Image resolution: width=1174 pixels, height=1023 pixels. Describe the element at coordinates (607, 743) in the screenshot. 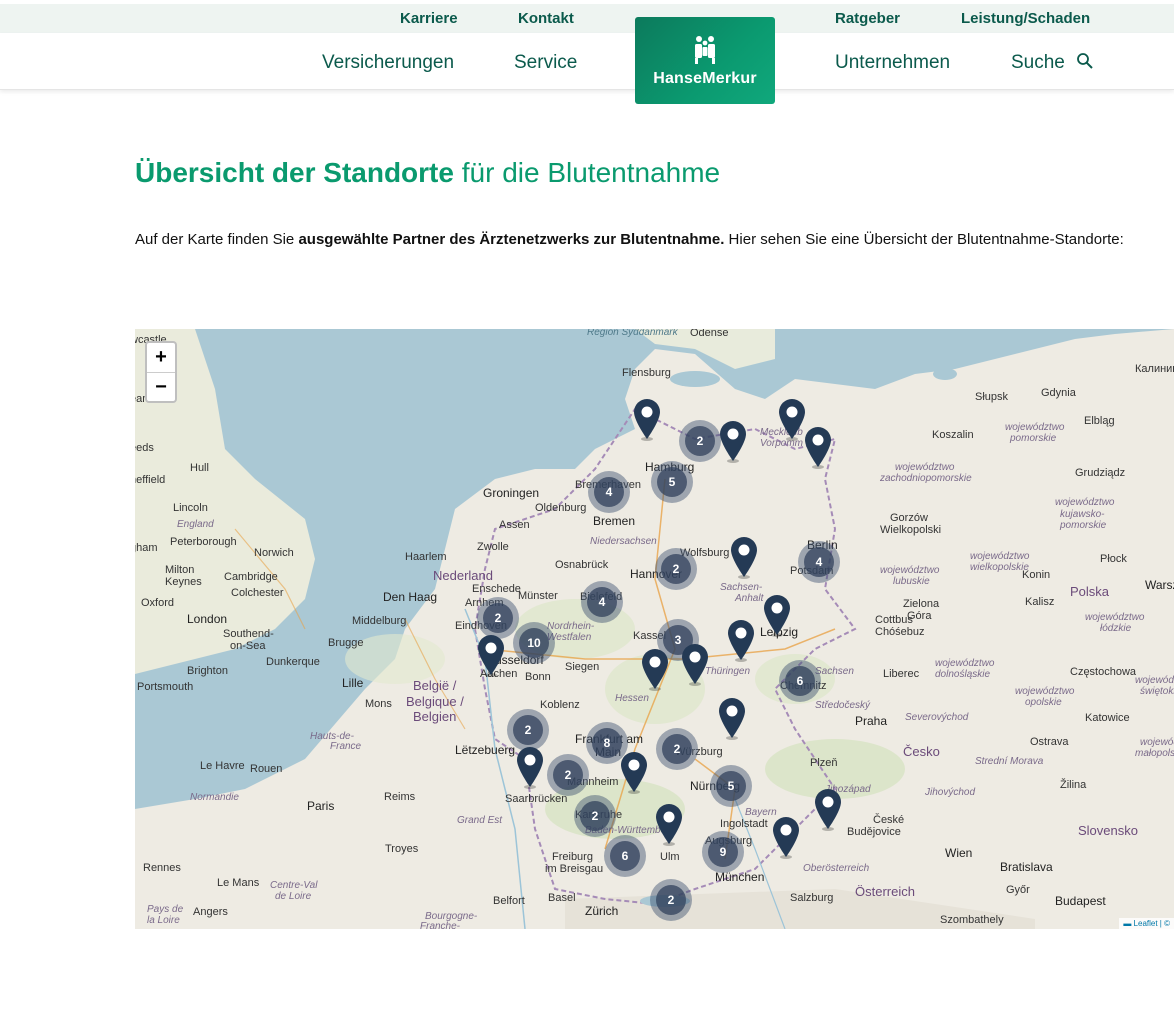

I see `cluster-count: 8` at that location.